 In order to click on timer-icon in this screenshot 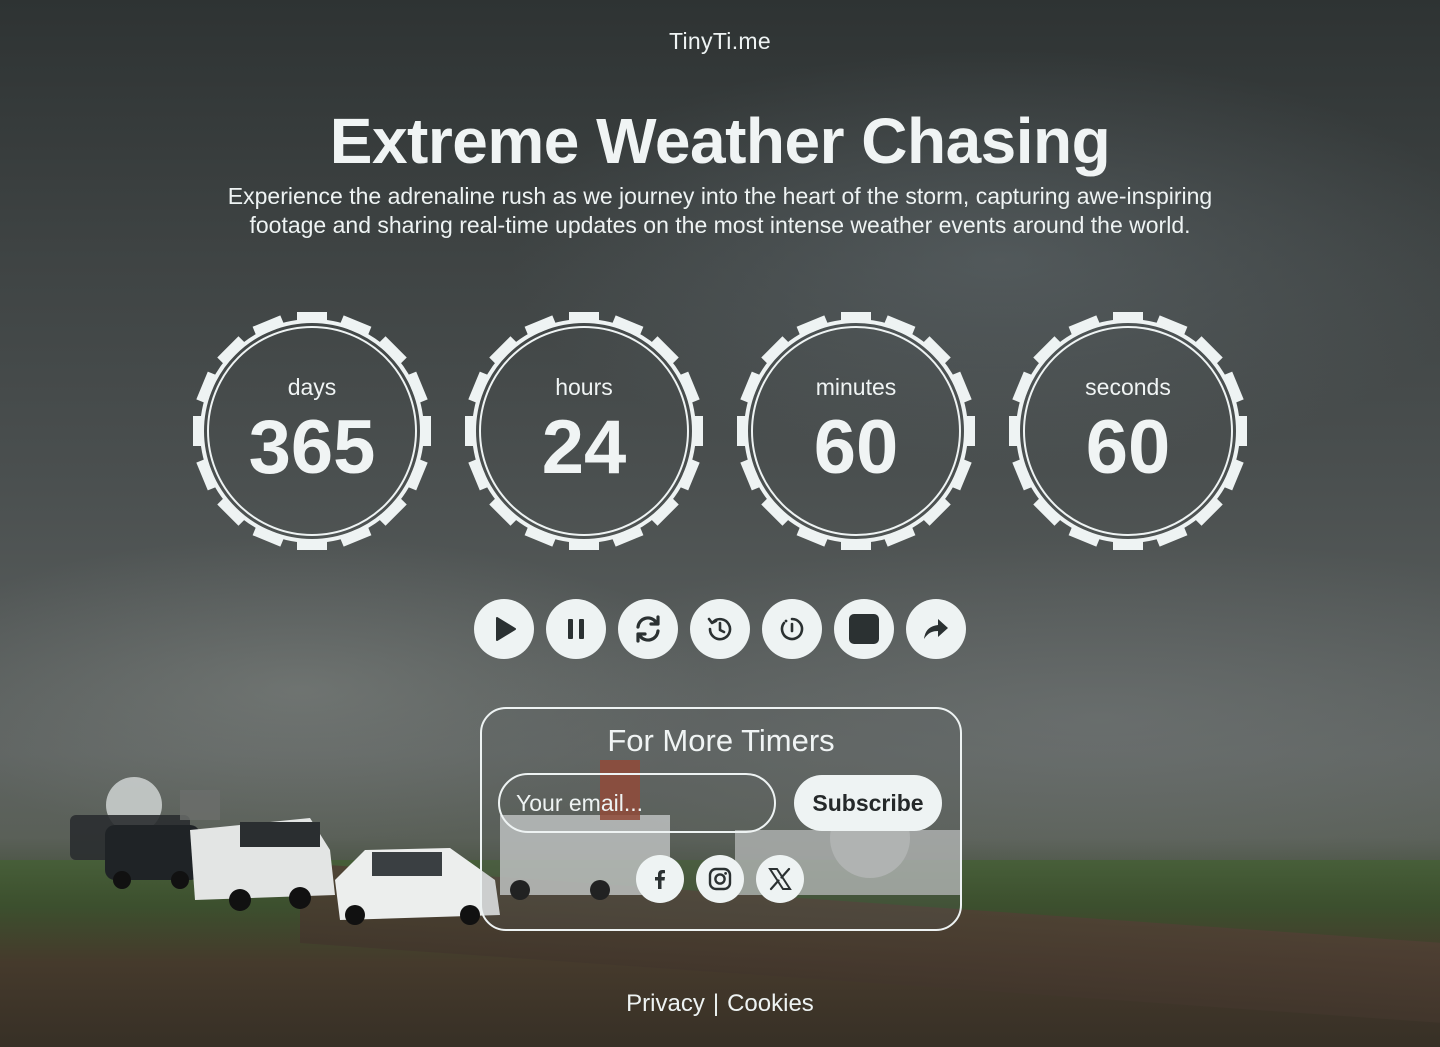, I will do `click(792, 629)`.